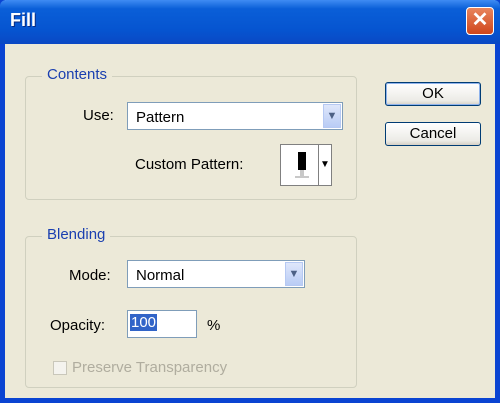 Image resolution: width=500 pixels, height=403 pixels. I want to click on mode-select: Normal ▼, so click(216, 274).